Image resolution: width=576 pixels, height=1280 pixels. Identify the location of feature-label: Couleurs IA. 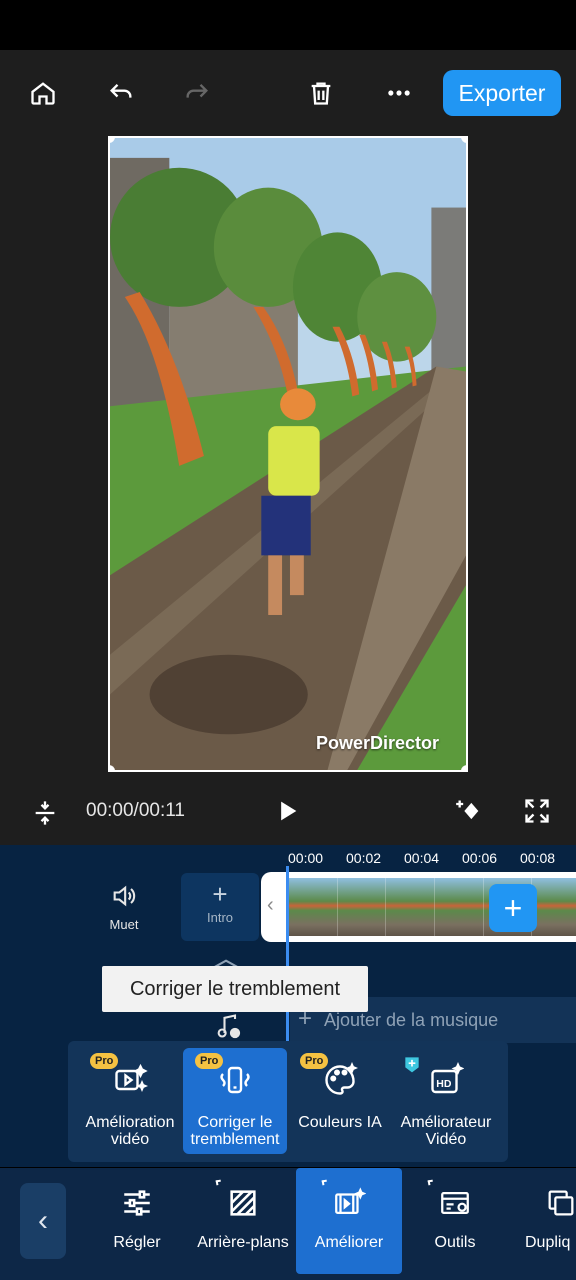
(340, 1122).